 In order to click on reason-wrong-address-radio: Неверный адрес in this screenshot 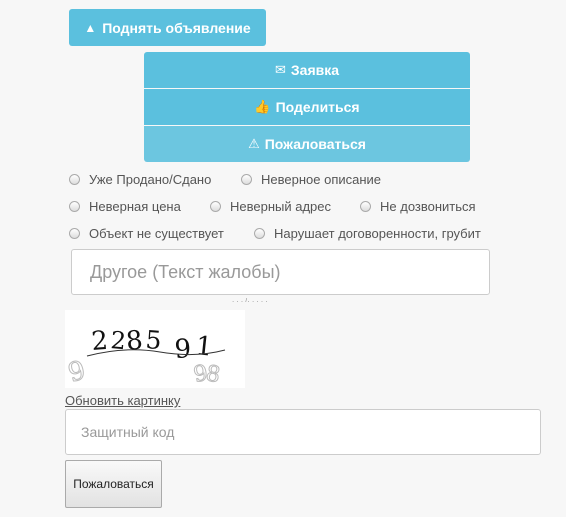, I will do `click(270, 206)`.